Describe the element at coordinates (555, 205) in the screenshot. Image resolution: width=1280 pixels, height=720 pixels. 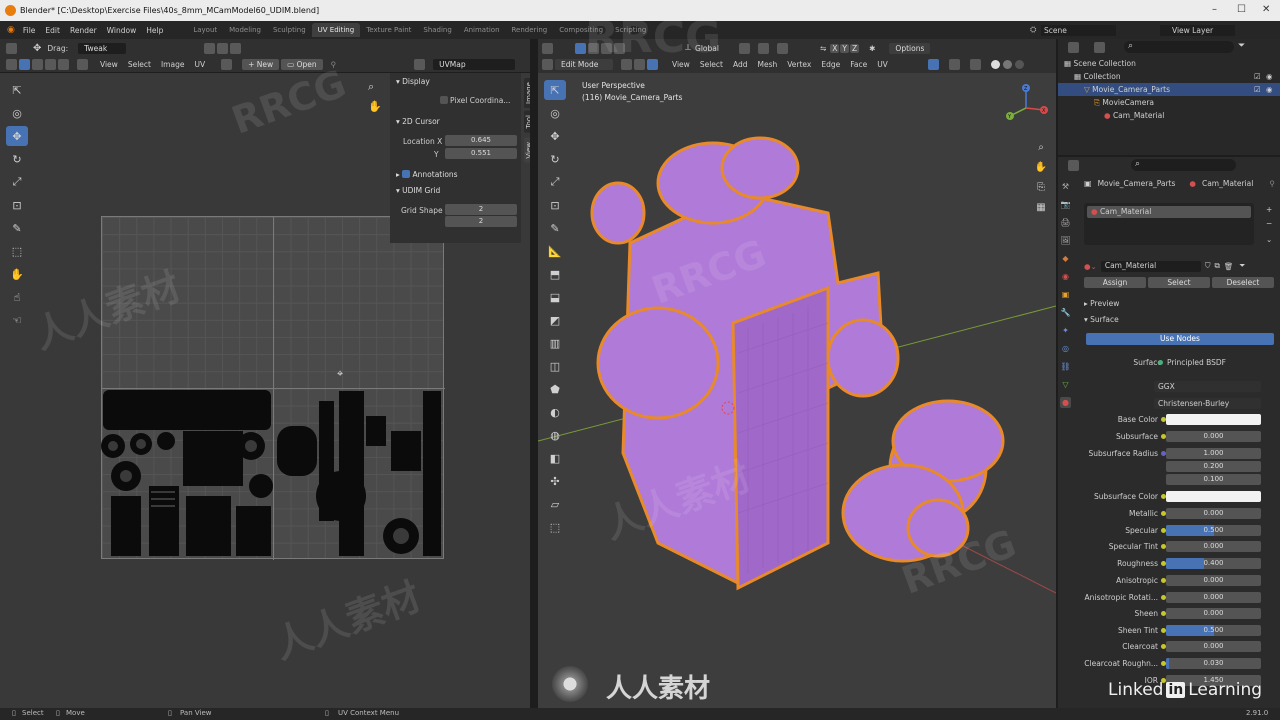
I see `transform-tool-icon: ⊡` at that location.